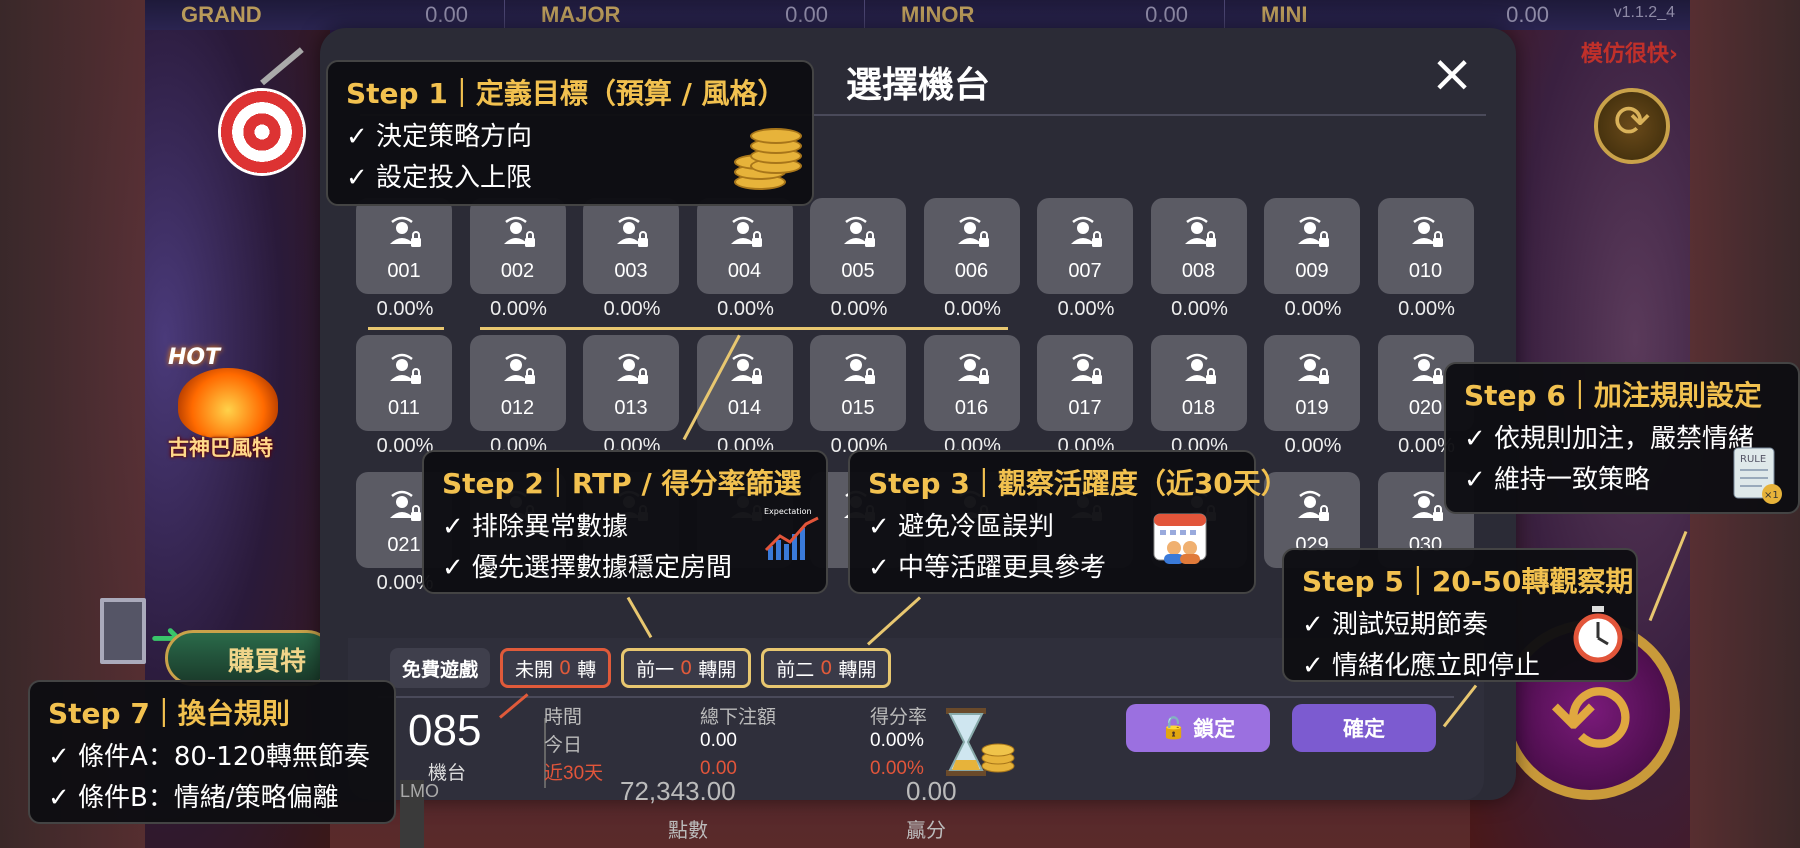 The height and width of the screenshot is (848, 1800). I want to click on callout-title: Step 3｜觀察活躍度（近30天）, so click(1078, 483).